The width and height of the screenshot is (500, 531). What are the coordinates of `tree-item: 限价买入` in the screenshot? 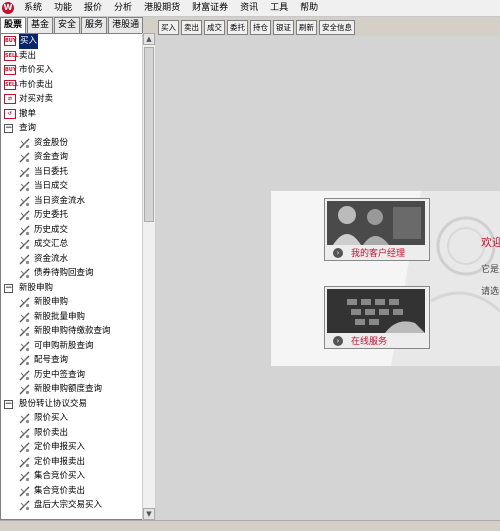 It's located at (72, 418).